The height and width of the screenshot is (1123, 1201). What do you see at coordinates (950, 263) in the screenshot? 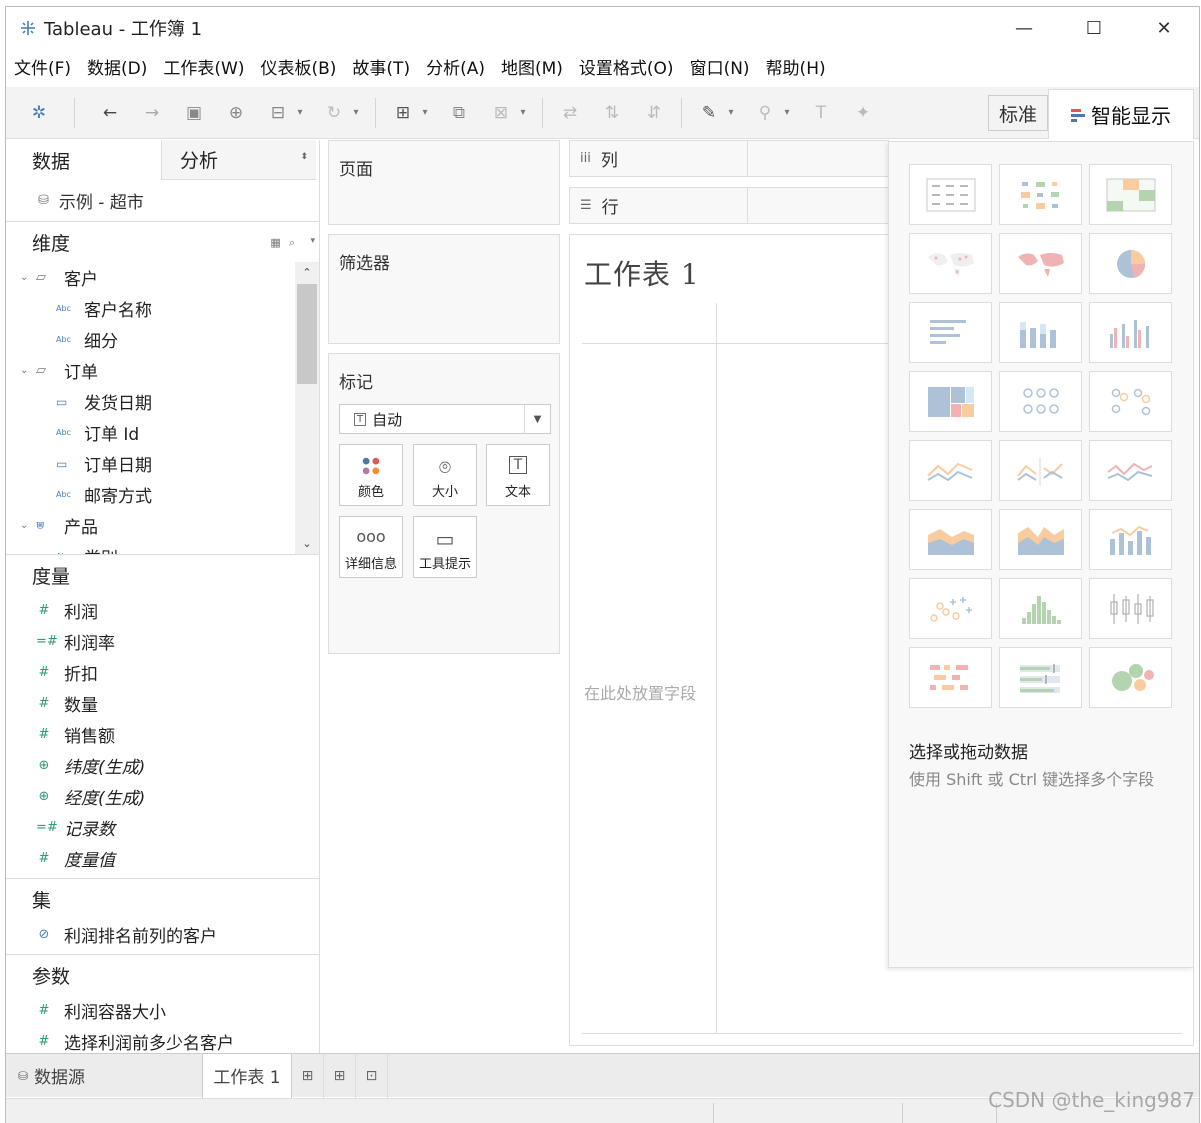
I see `symbol-map-chart-option` at bounding box center [950, 263].